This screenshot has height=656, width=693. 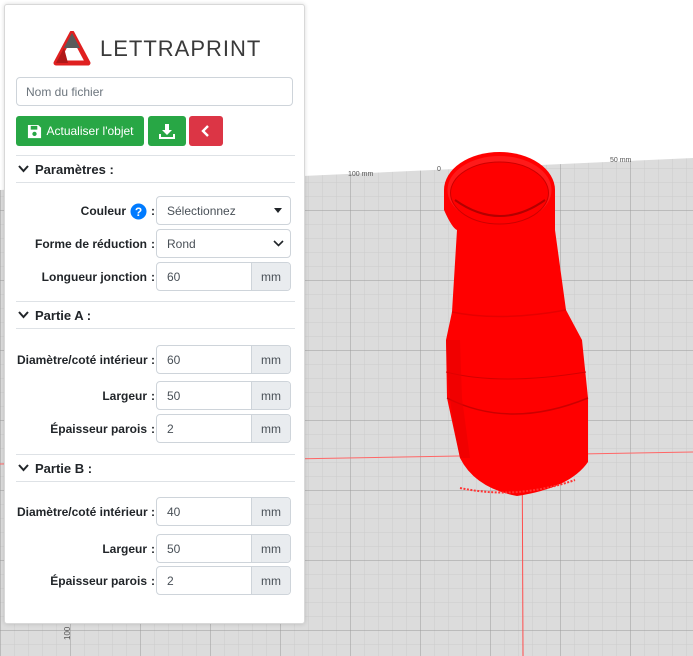 I want to click on logo-icon, so click(x=72, y=48).